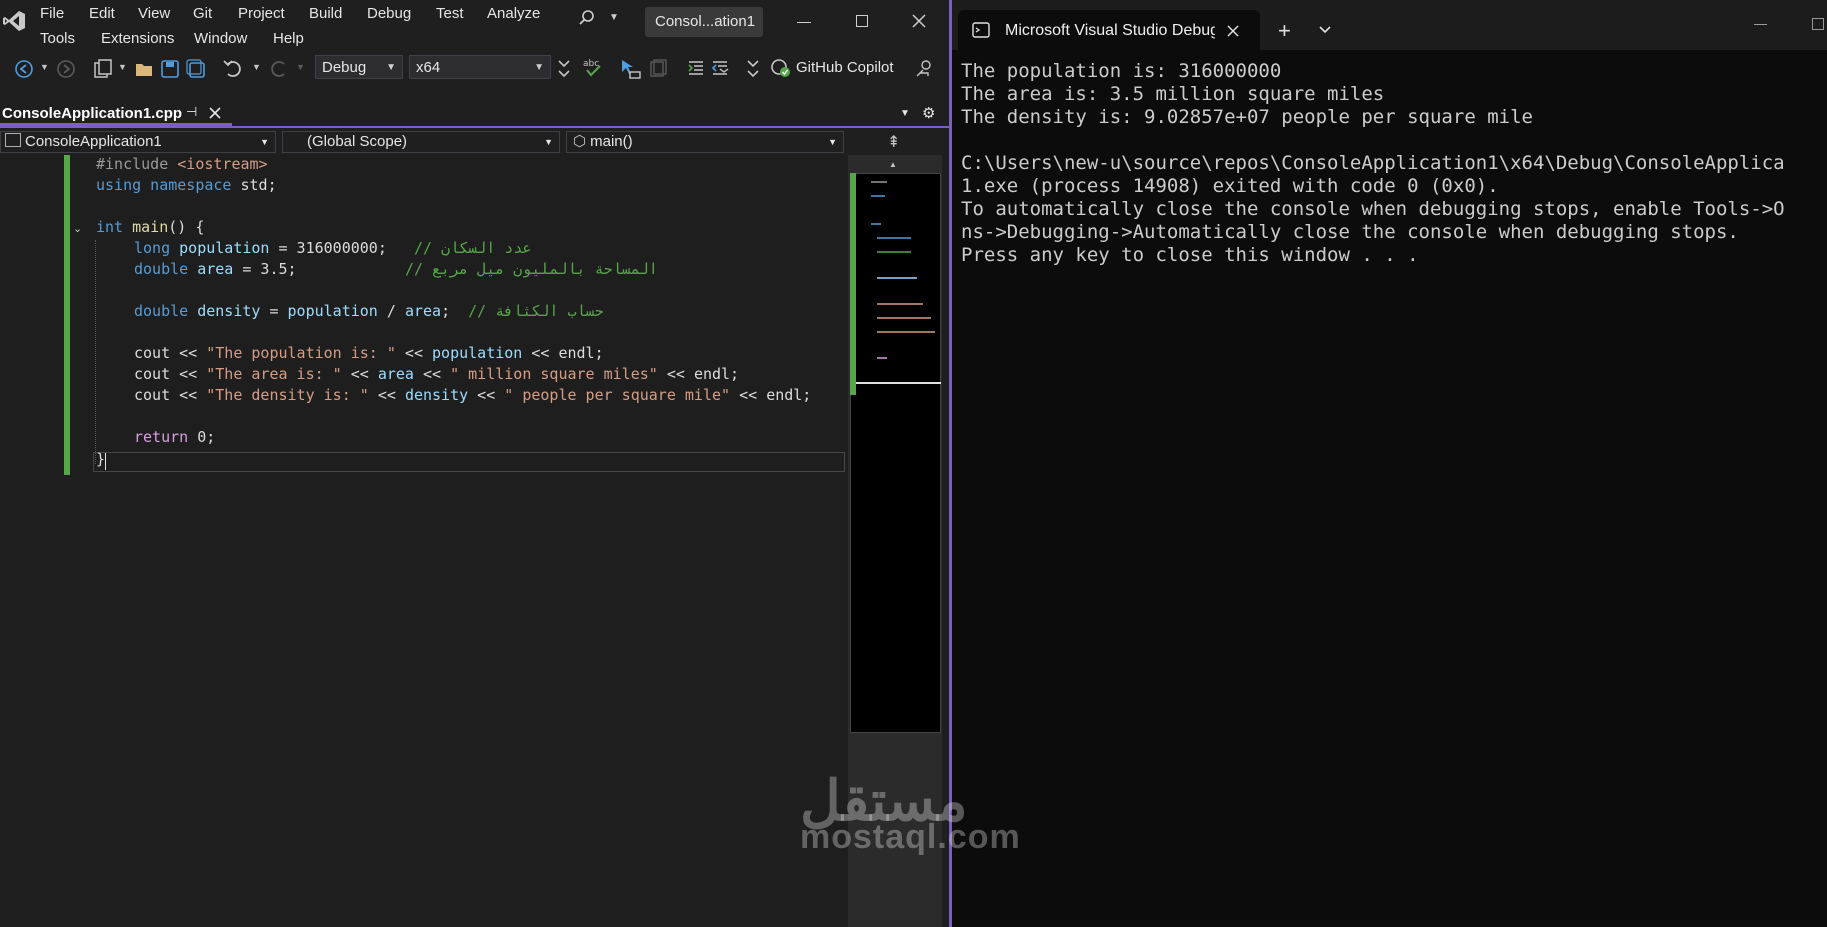 This screenshot has height=927, width=1827. I want to click on menu-git: Git, so click(202, 13).